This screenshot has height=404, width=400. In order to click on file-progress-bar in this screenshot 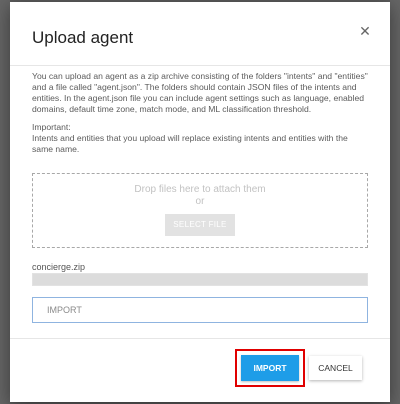, I will do `click(200, 279)`.